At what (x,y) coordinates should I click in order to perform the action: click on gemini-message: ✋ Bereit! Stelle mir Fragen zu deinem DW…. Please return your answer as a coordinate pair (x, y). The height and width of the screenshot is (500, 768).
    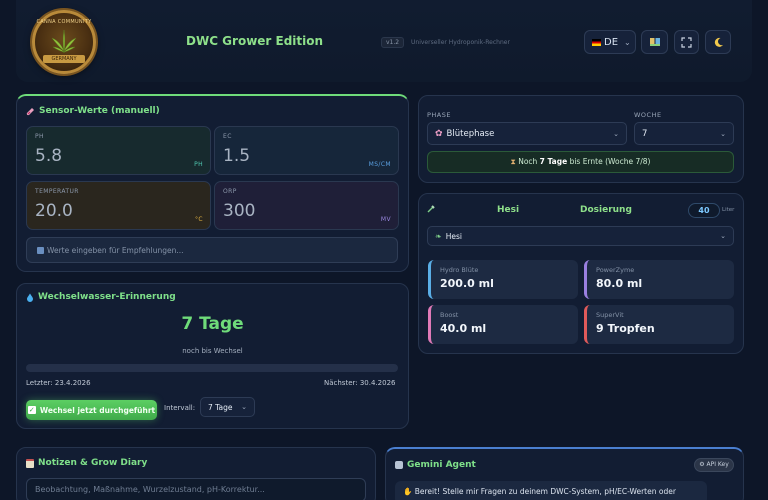
    Looking at the image, I should click on (551, 490).